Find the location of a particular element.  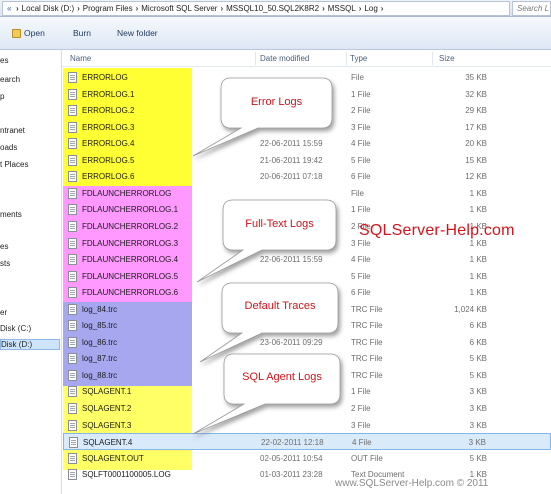

nav-item: Disk (D:) is located at coordinates (30, 344).